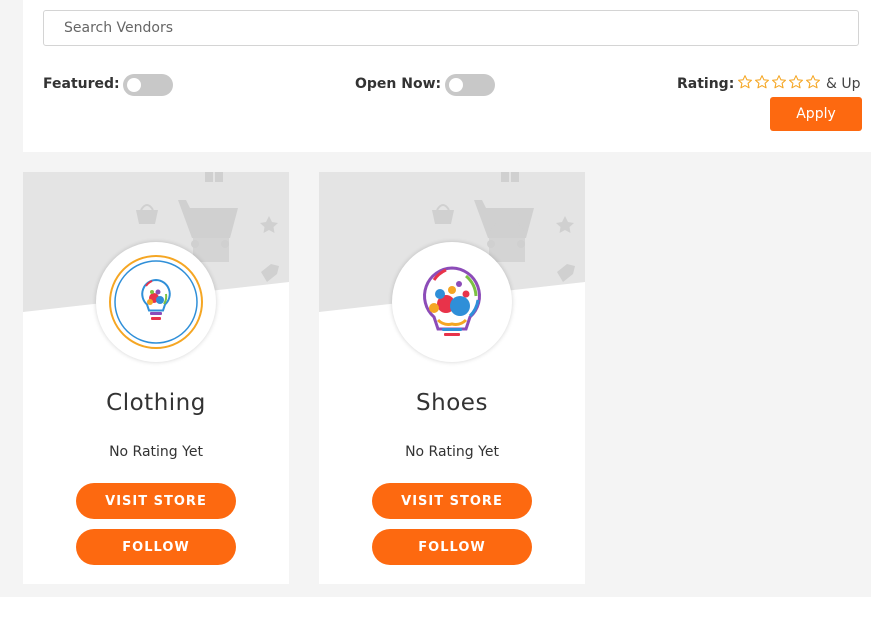 This screenshot has height=619, width=871. Describe the element at coordinates (148, 85) in the screenshot. I see `featured-toggle` at that location.